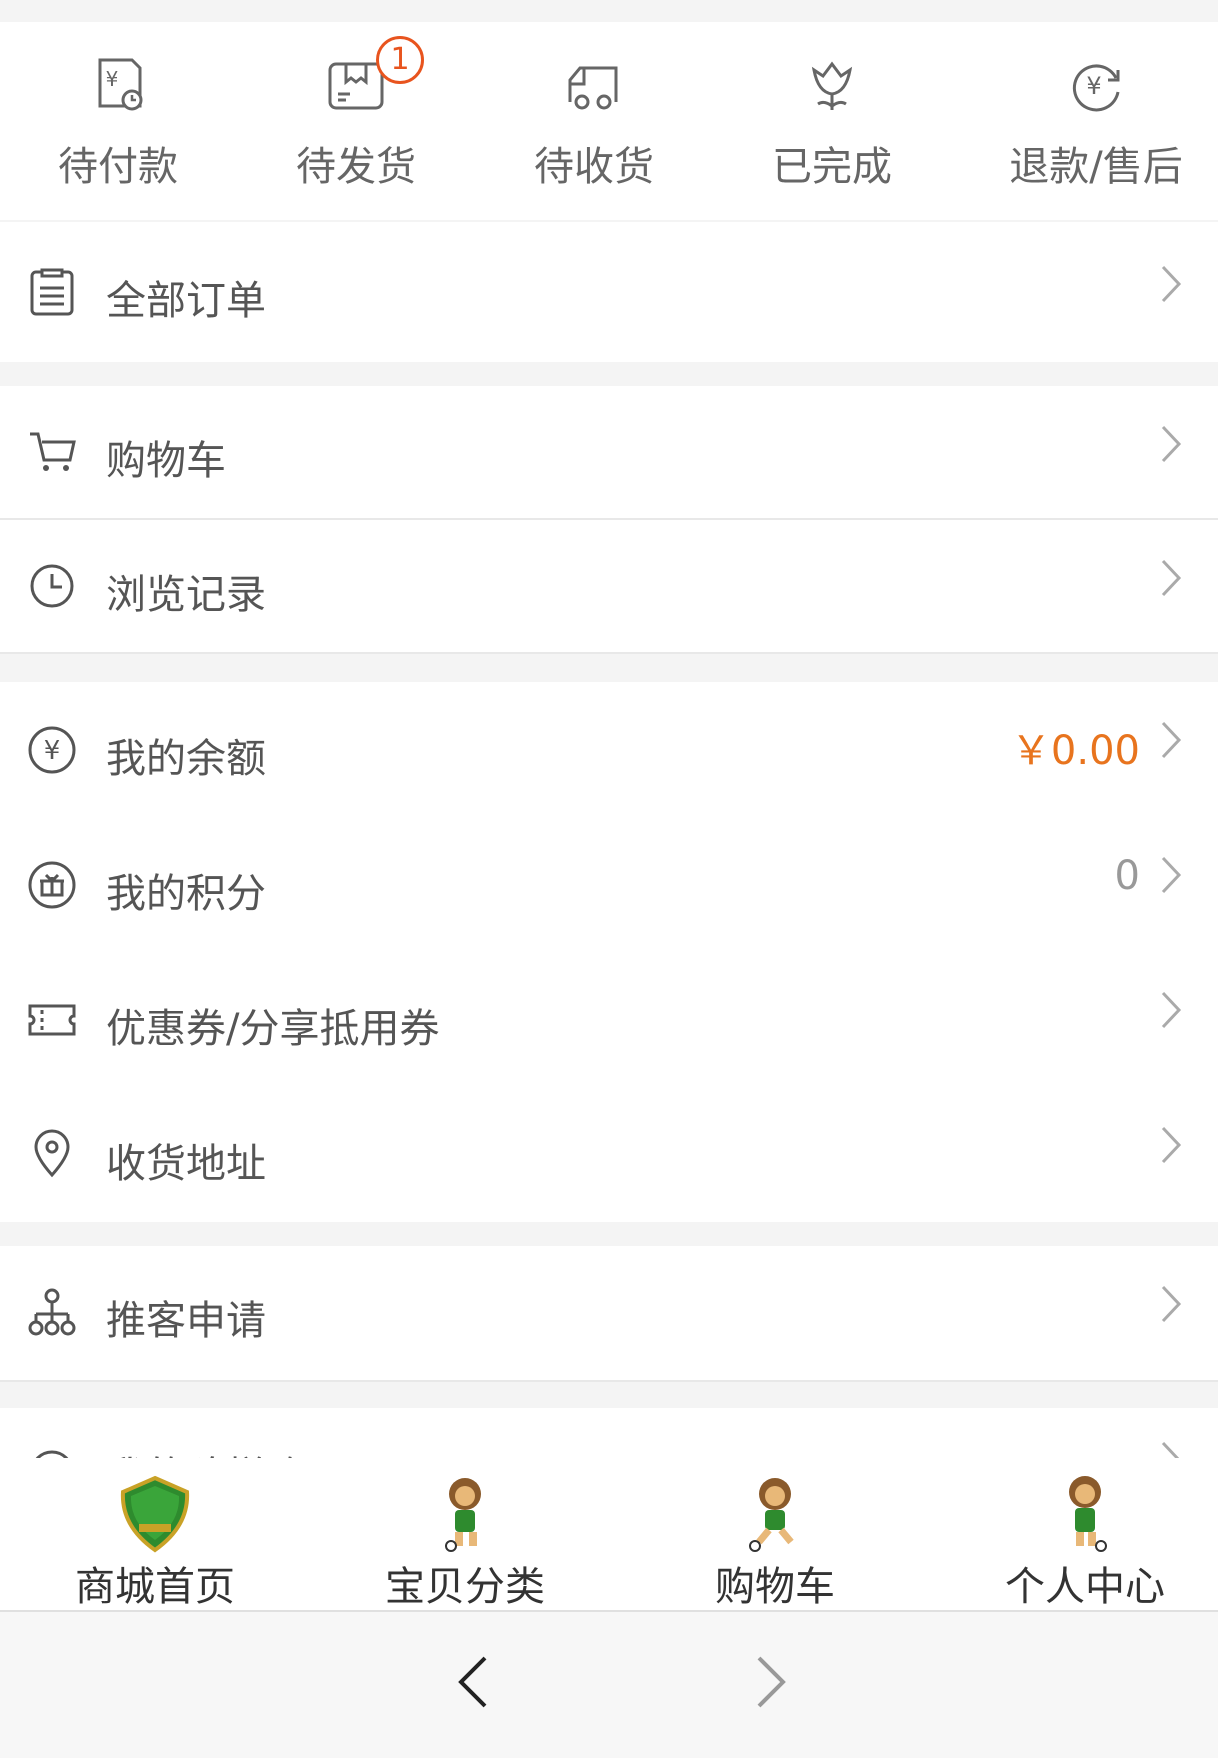 The image size is (1218, 1758). What do you see at coordinates (832, 121) in the screenshot?
I see `order-status-completed: 已完成` at bounding box center [832, 121].